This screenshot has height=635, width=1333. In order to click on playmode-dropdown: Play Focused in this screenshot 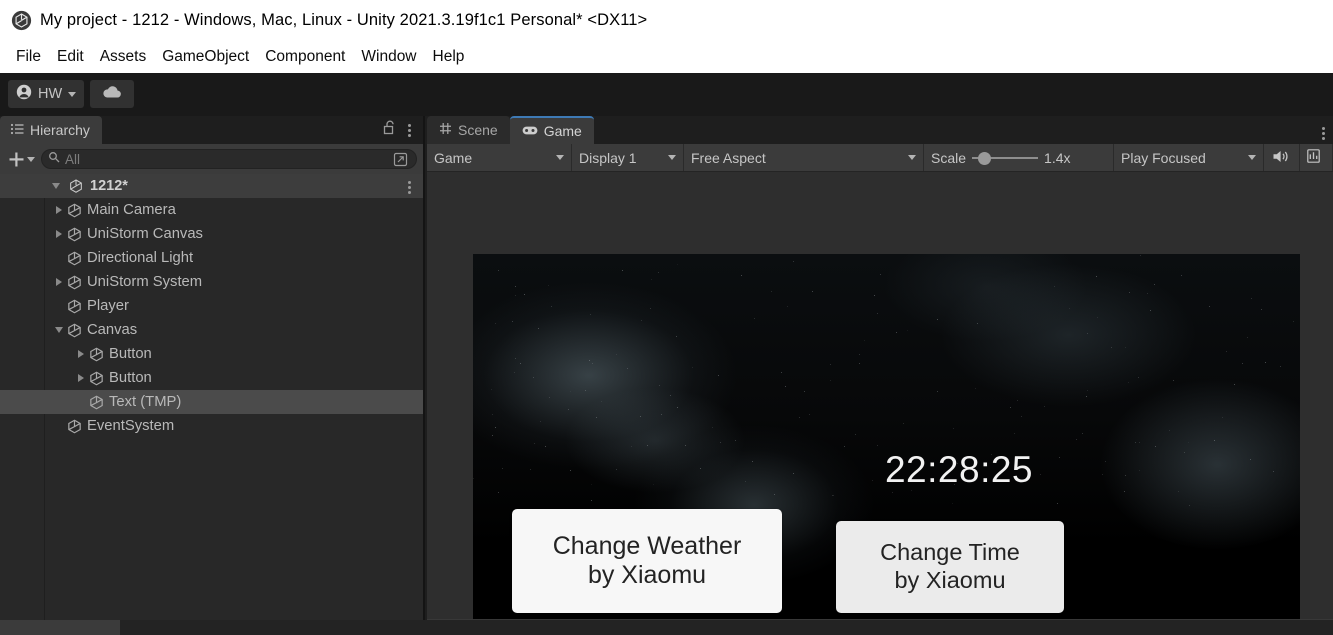, I will do `click(1189, 157)`.